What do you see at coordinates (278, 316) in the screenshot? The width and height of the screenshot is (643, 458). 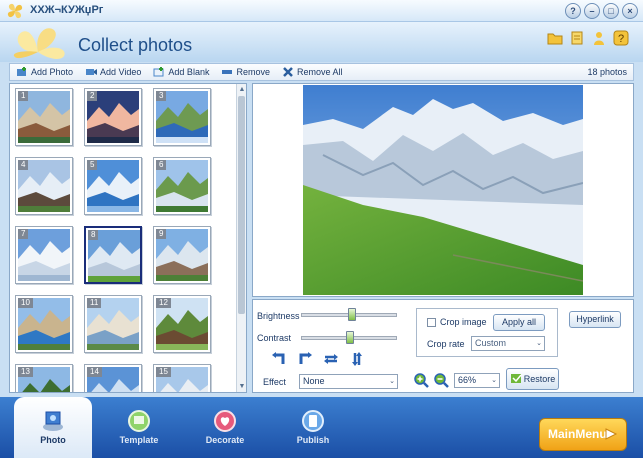 I see `brightness-label: Brightness` at bounding box center [278, 316].